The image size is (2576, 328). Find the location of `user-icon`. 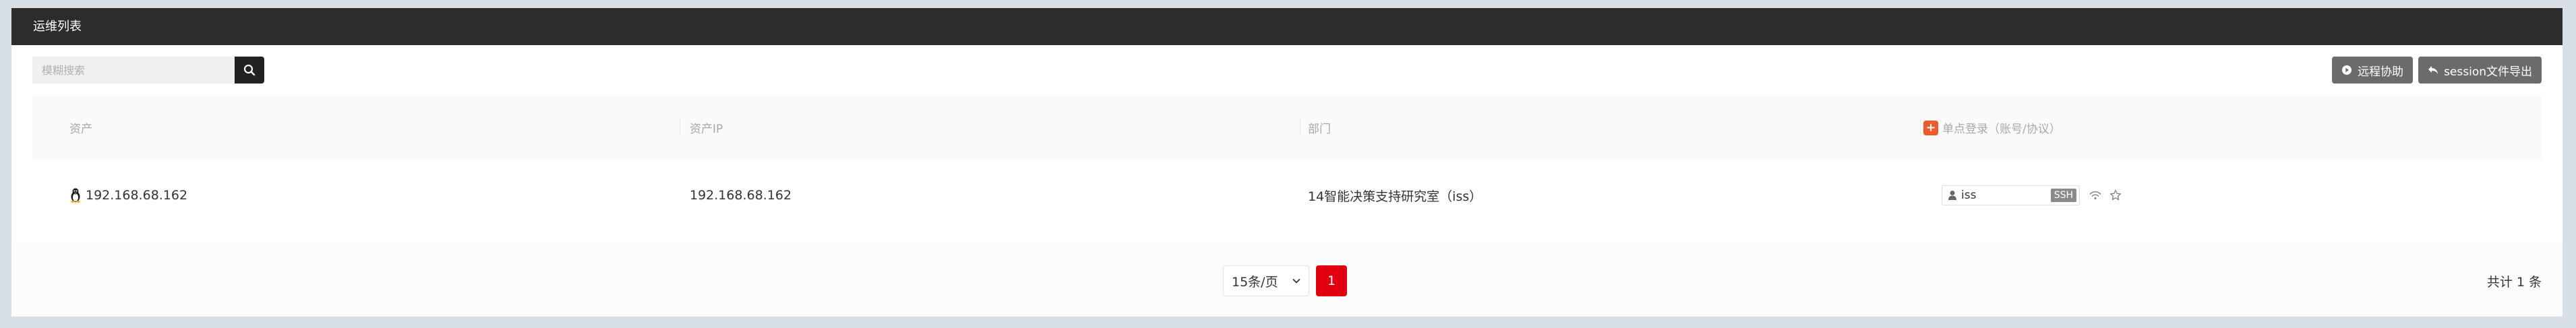

user-icon is located at coordinates (1952, 196).